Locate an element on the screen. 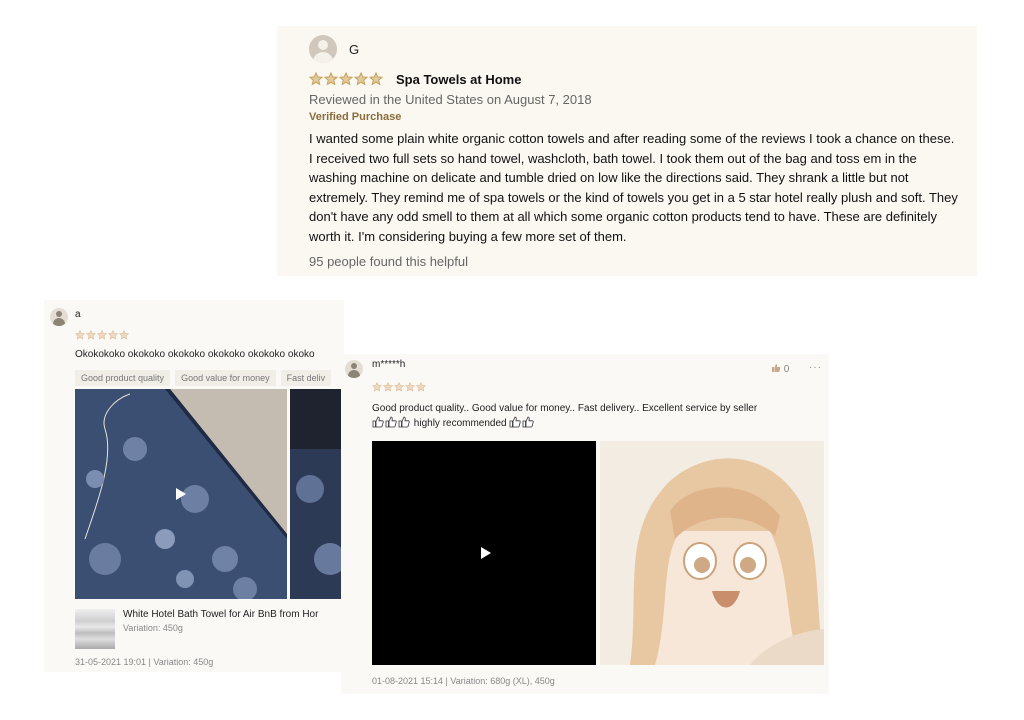 This screenshot has height=720, width=1024. user-name: a is located at coordinates (78, 314).